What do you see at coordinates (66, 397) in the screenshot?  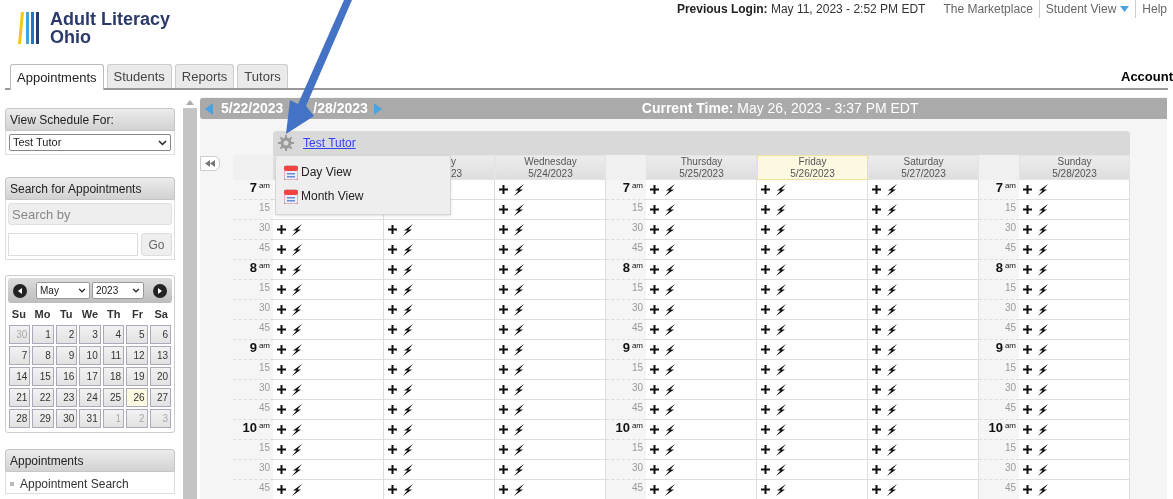 I see `calendar-day: 23` at bounding box center [66, 397].